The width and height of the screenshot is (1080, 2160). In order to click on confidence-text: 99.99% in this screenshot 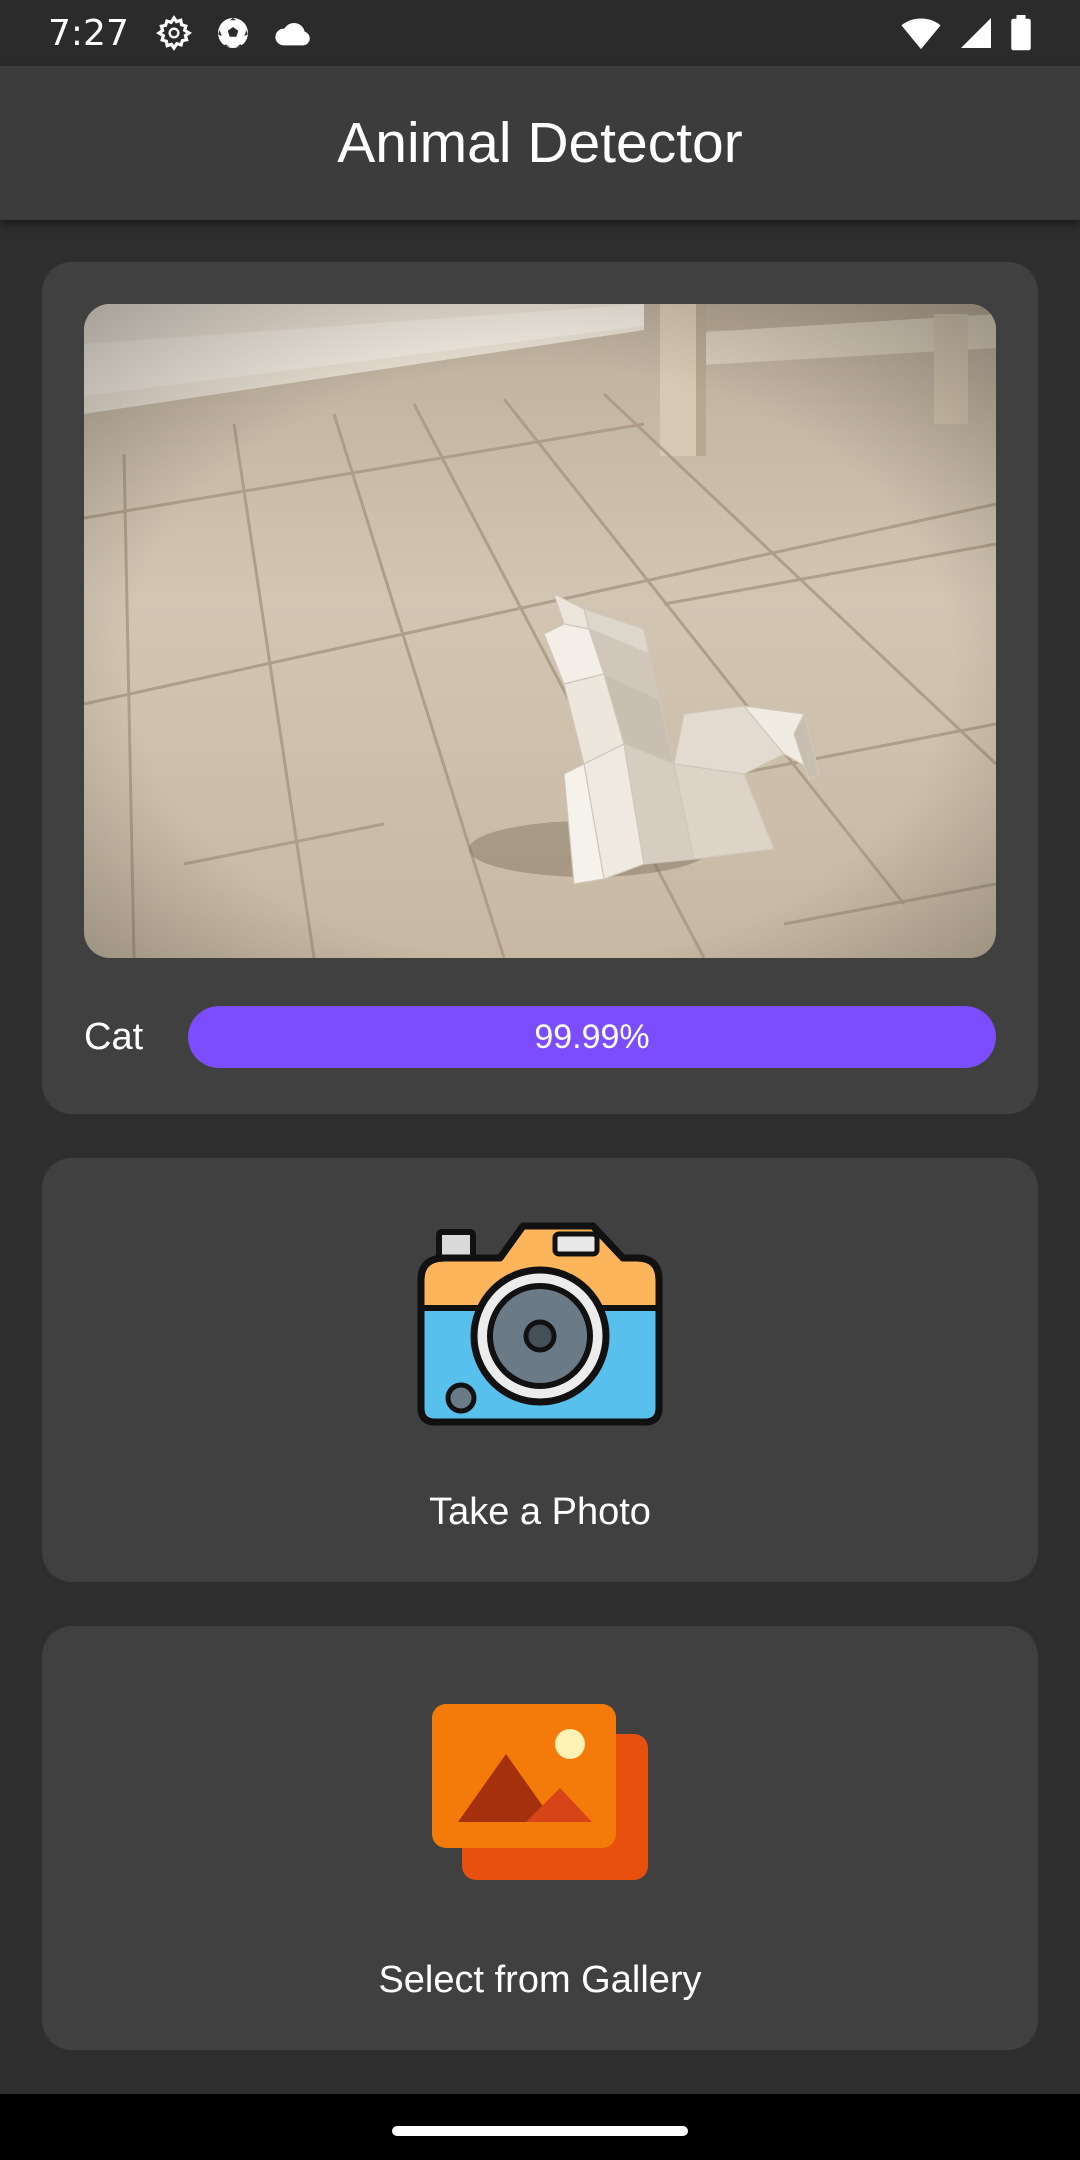, I will do `click(592, 1036)`.